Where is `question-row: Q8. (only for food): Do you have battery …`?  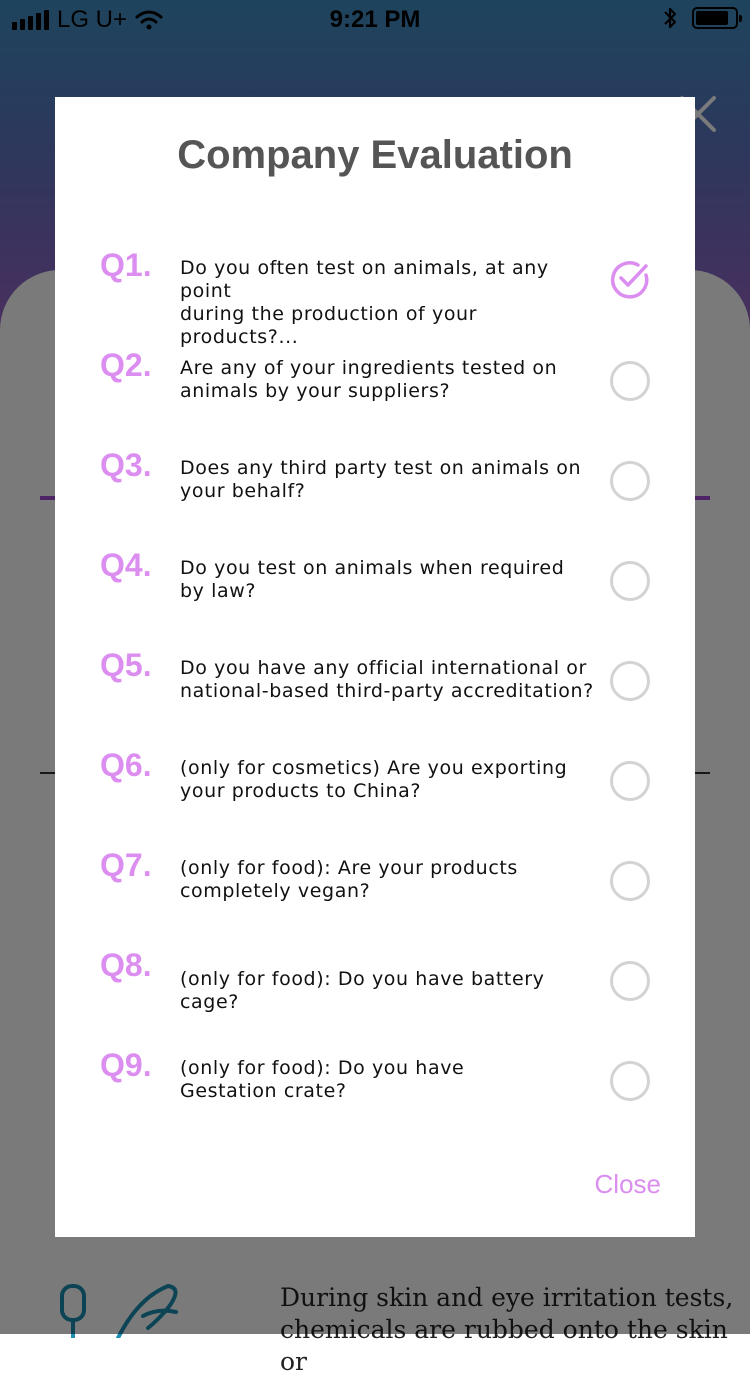 question-row: Q8. (only for food): Do you have battery … is located at coordinates (375, 992).